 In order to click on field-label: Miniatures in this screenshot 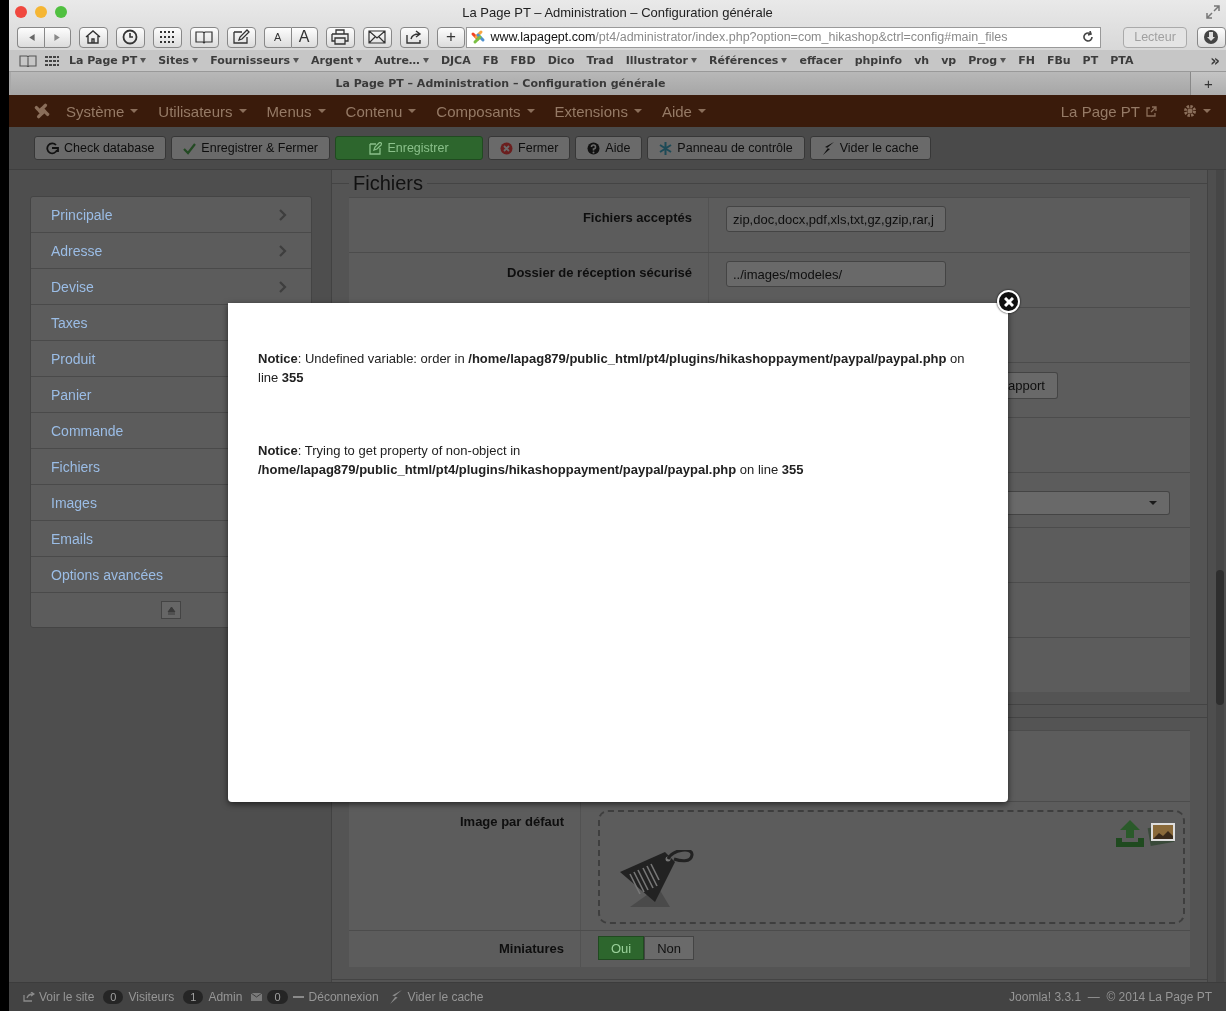, I will do `click(531, 948)`.